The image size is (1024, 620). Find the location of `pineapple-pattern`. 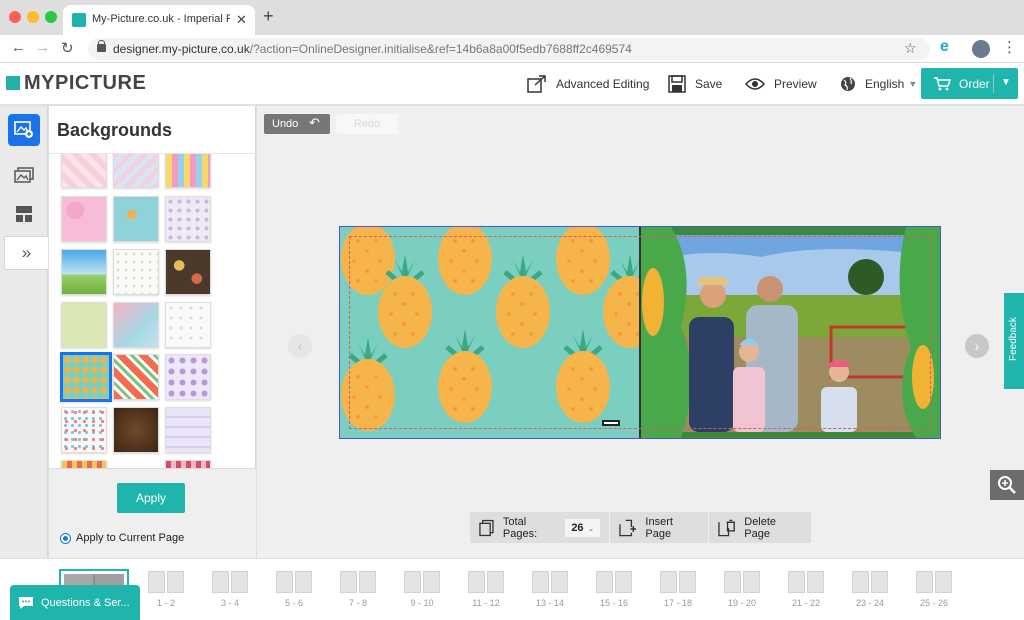

pineapple-pattern is located at coordinates (489, 332).